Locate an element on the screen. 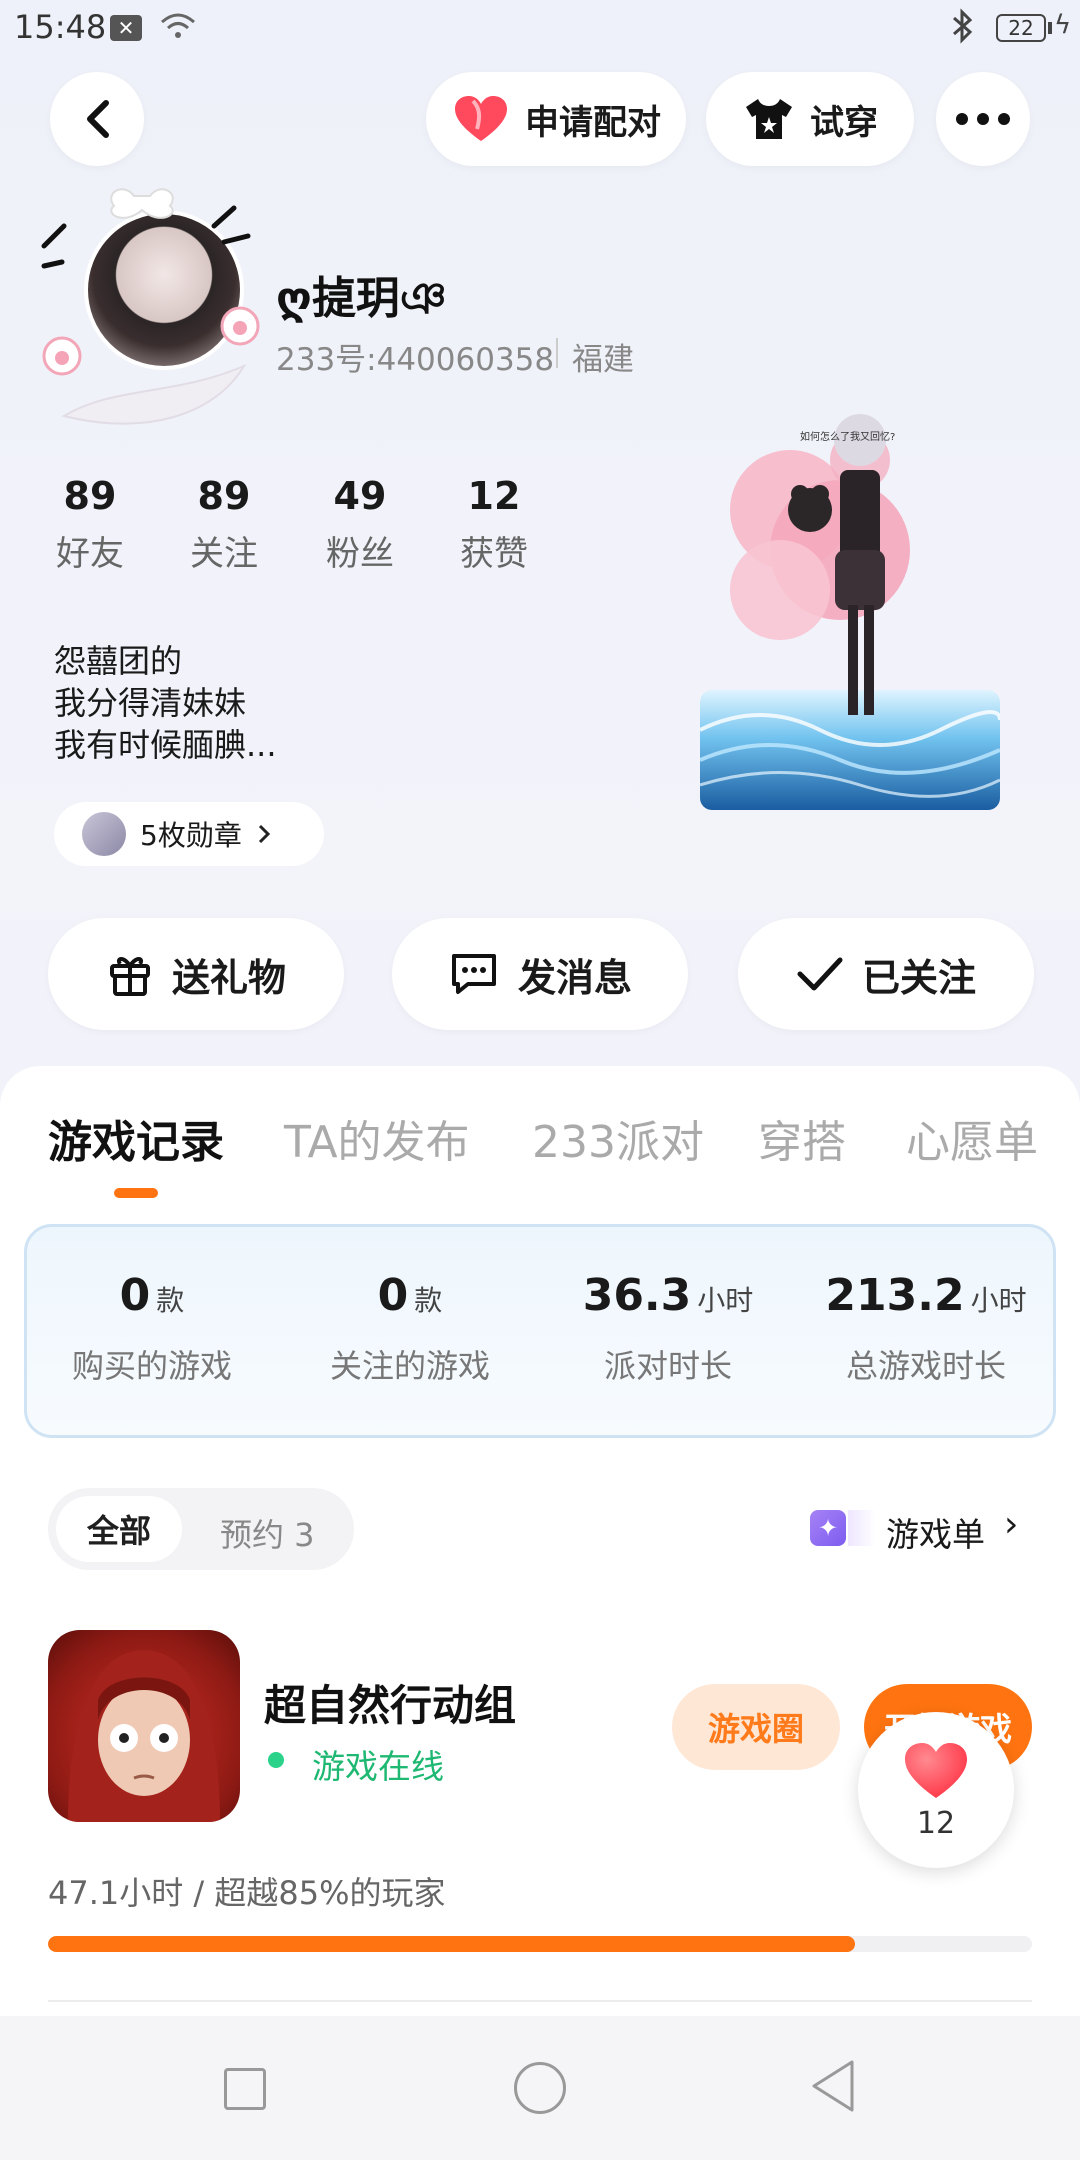  following-button: 已关注 is located at coordinates (886, 974).